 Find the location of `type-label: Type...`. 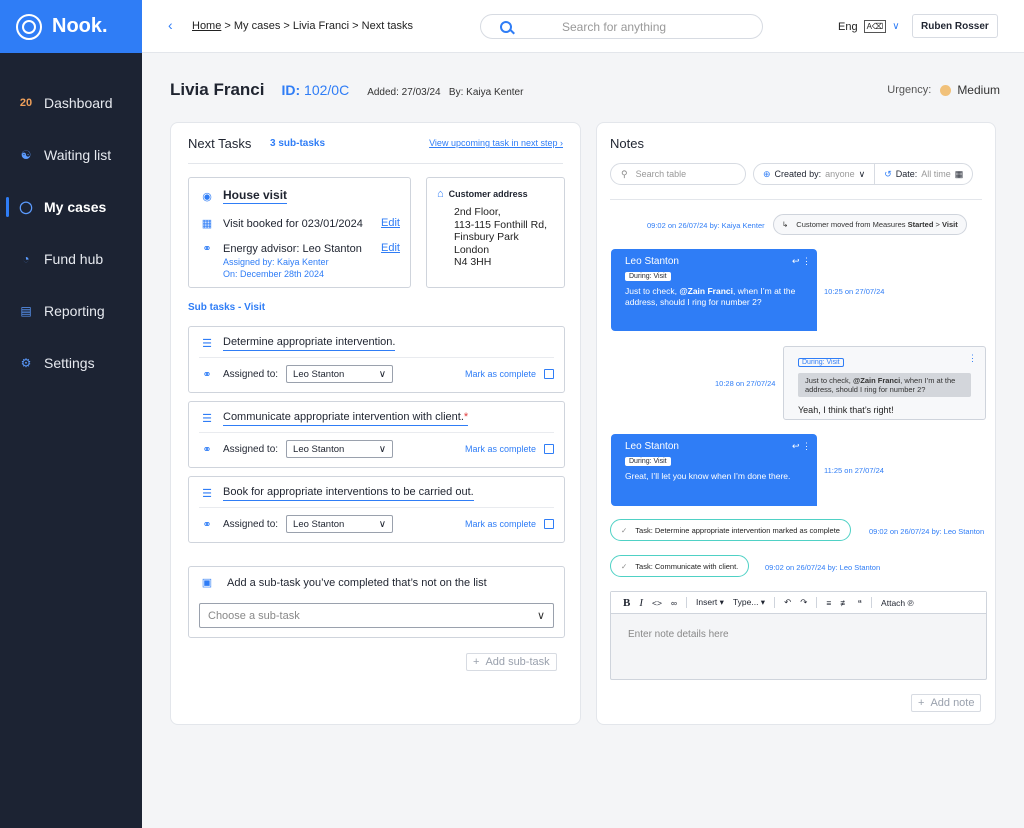

type-label: Type... is located at coordinates (745, 602).